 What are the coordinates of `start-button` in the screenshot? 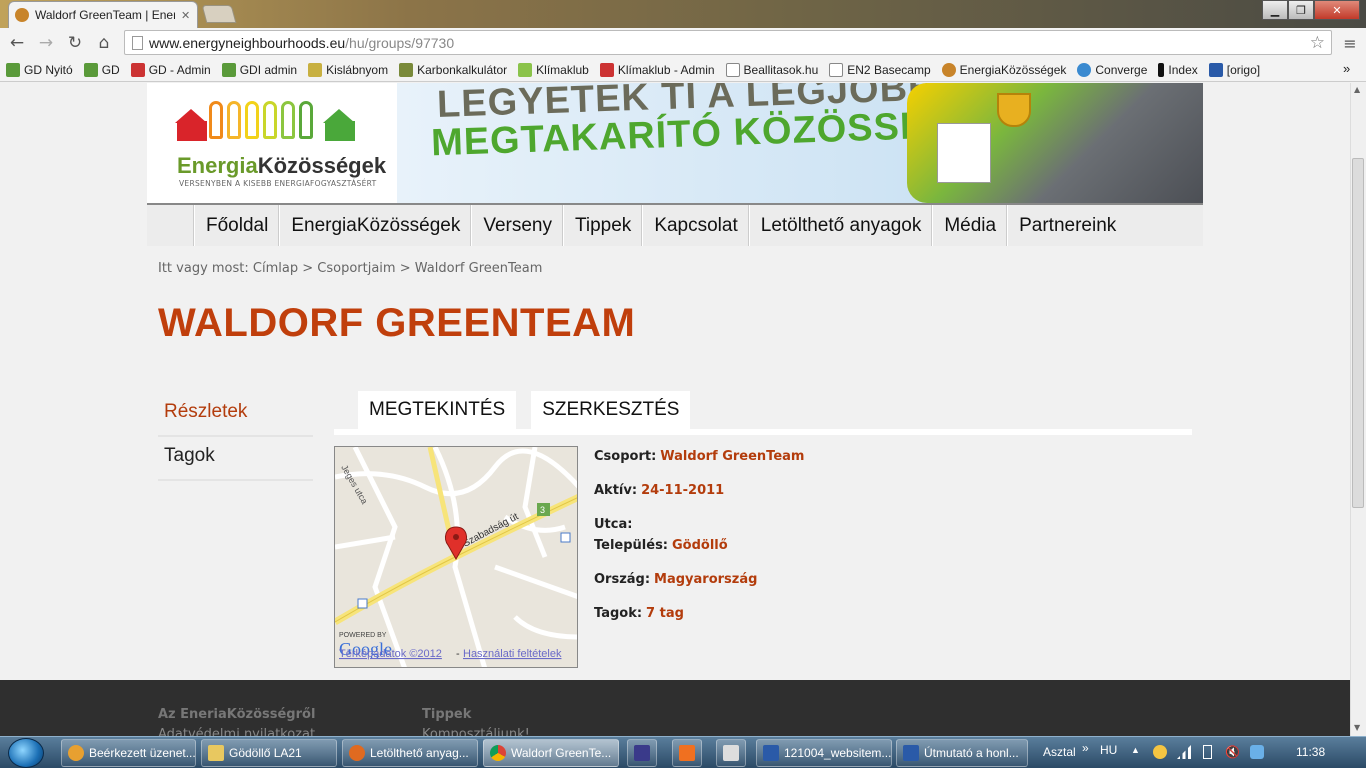 It's located at (26, 753).